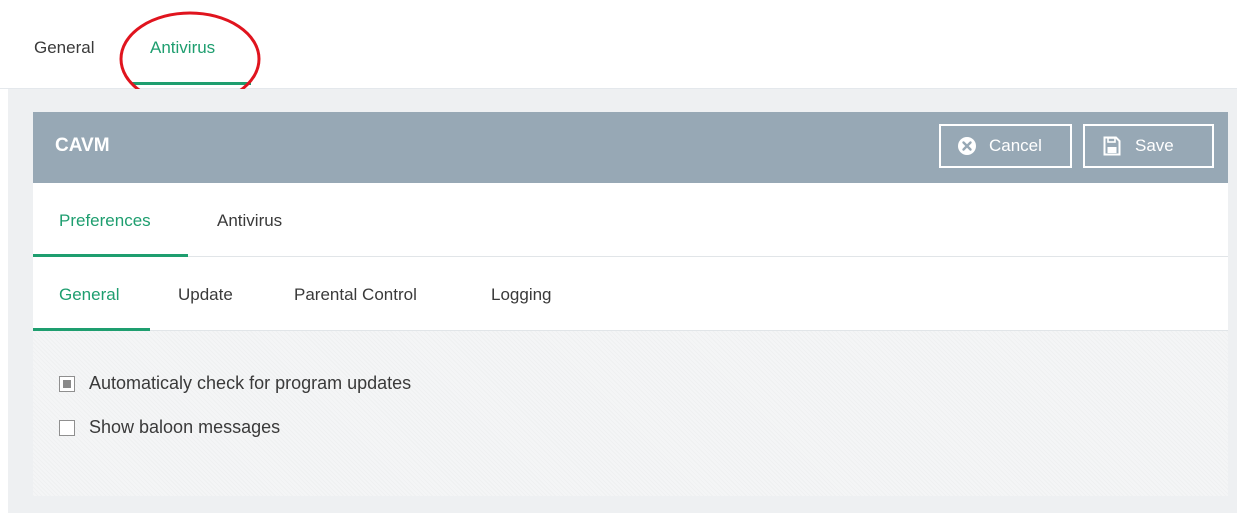 Image resolution: width=1237 pixels, height=513 pixels. I want to click on preferences-subtab-bar: General Update Parental Control Logging, so click(630, 294).